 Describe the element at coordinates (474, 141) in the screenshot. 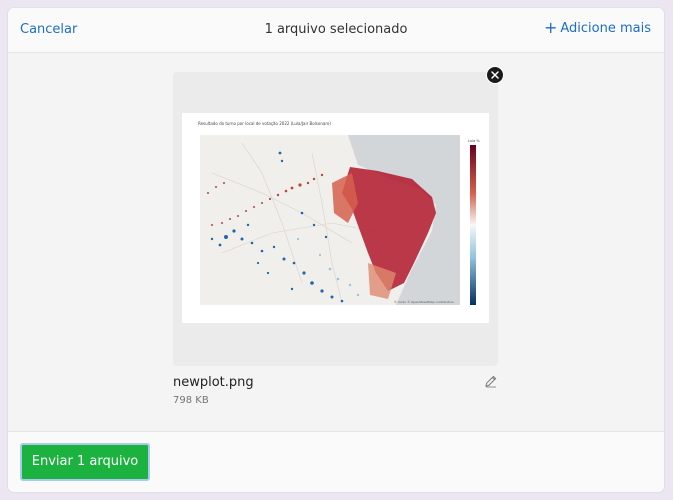

I see `thumbnail-colorbar-title: Lula %` at that location.